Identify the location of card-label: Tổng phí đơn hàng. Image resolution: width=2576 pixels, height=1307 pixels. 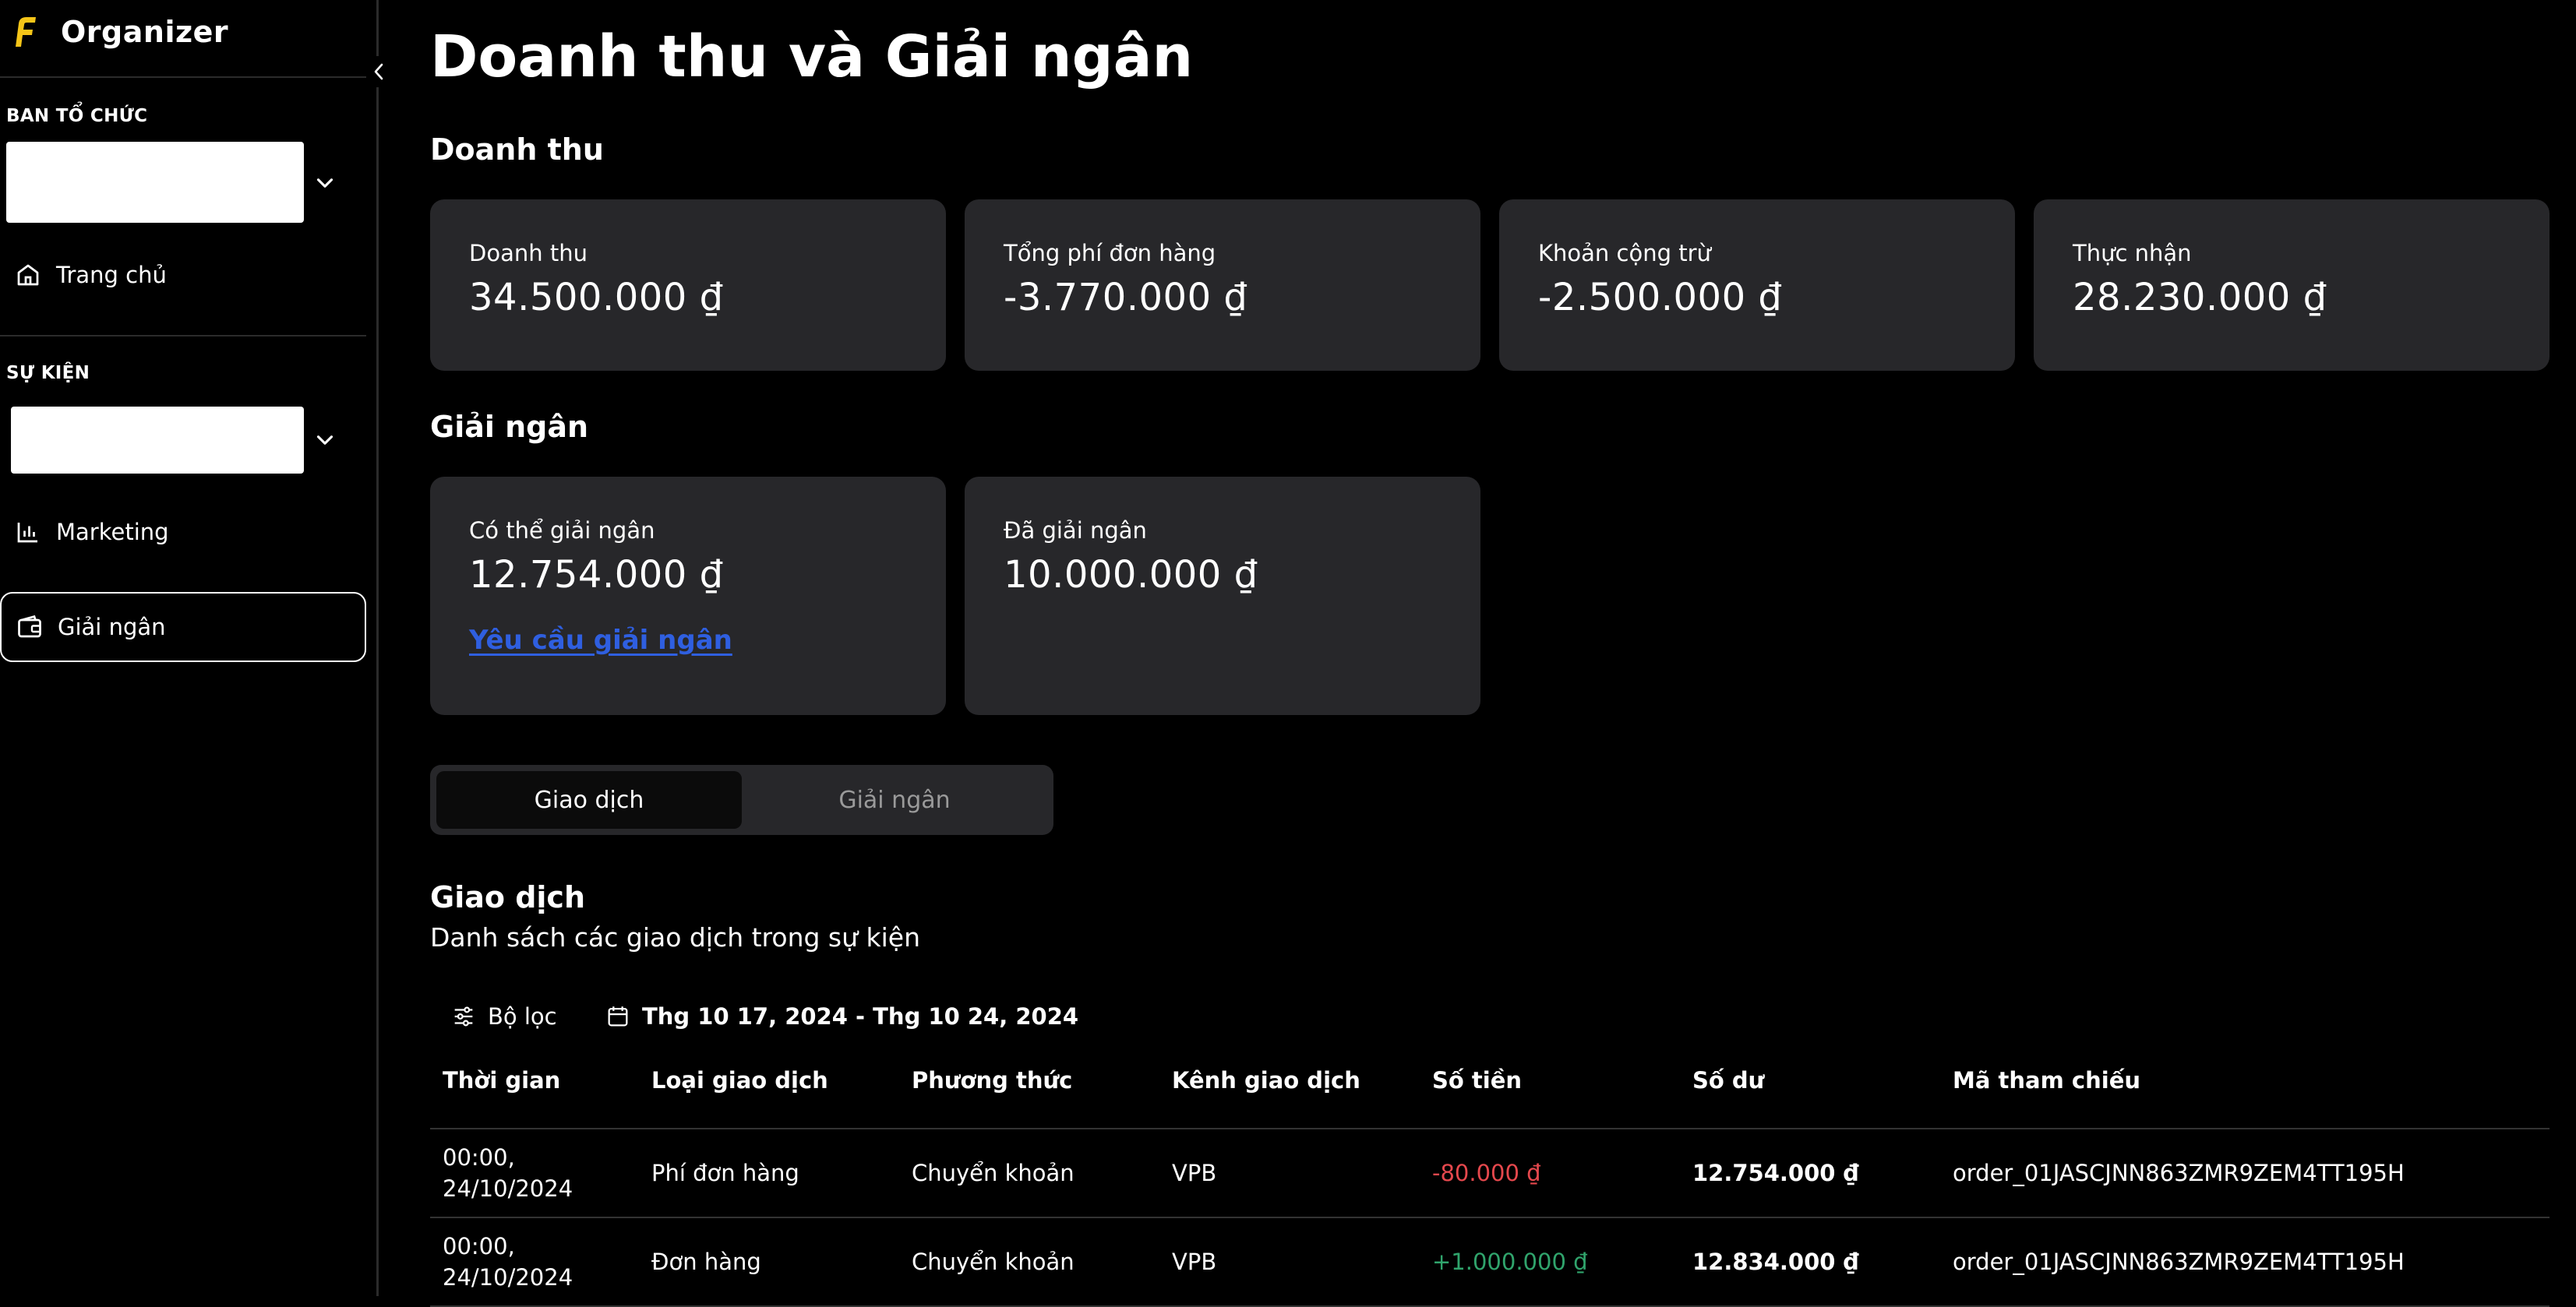
(1110, 253).